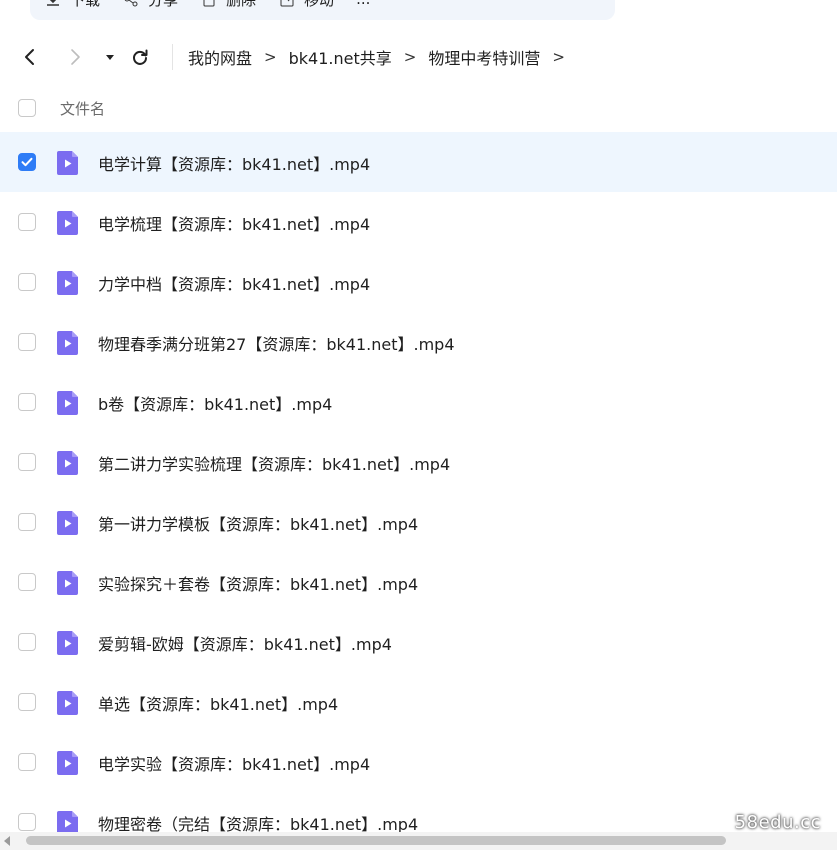  I want to click on nav-divider, so click(172, 57).